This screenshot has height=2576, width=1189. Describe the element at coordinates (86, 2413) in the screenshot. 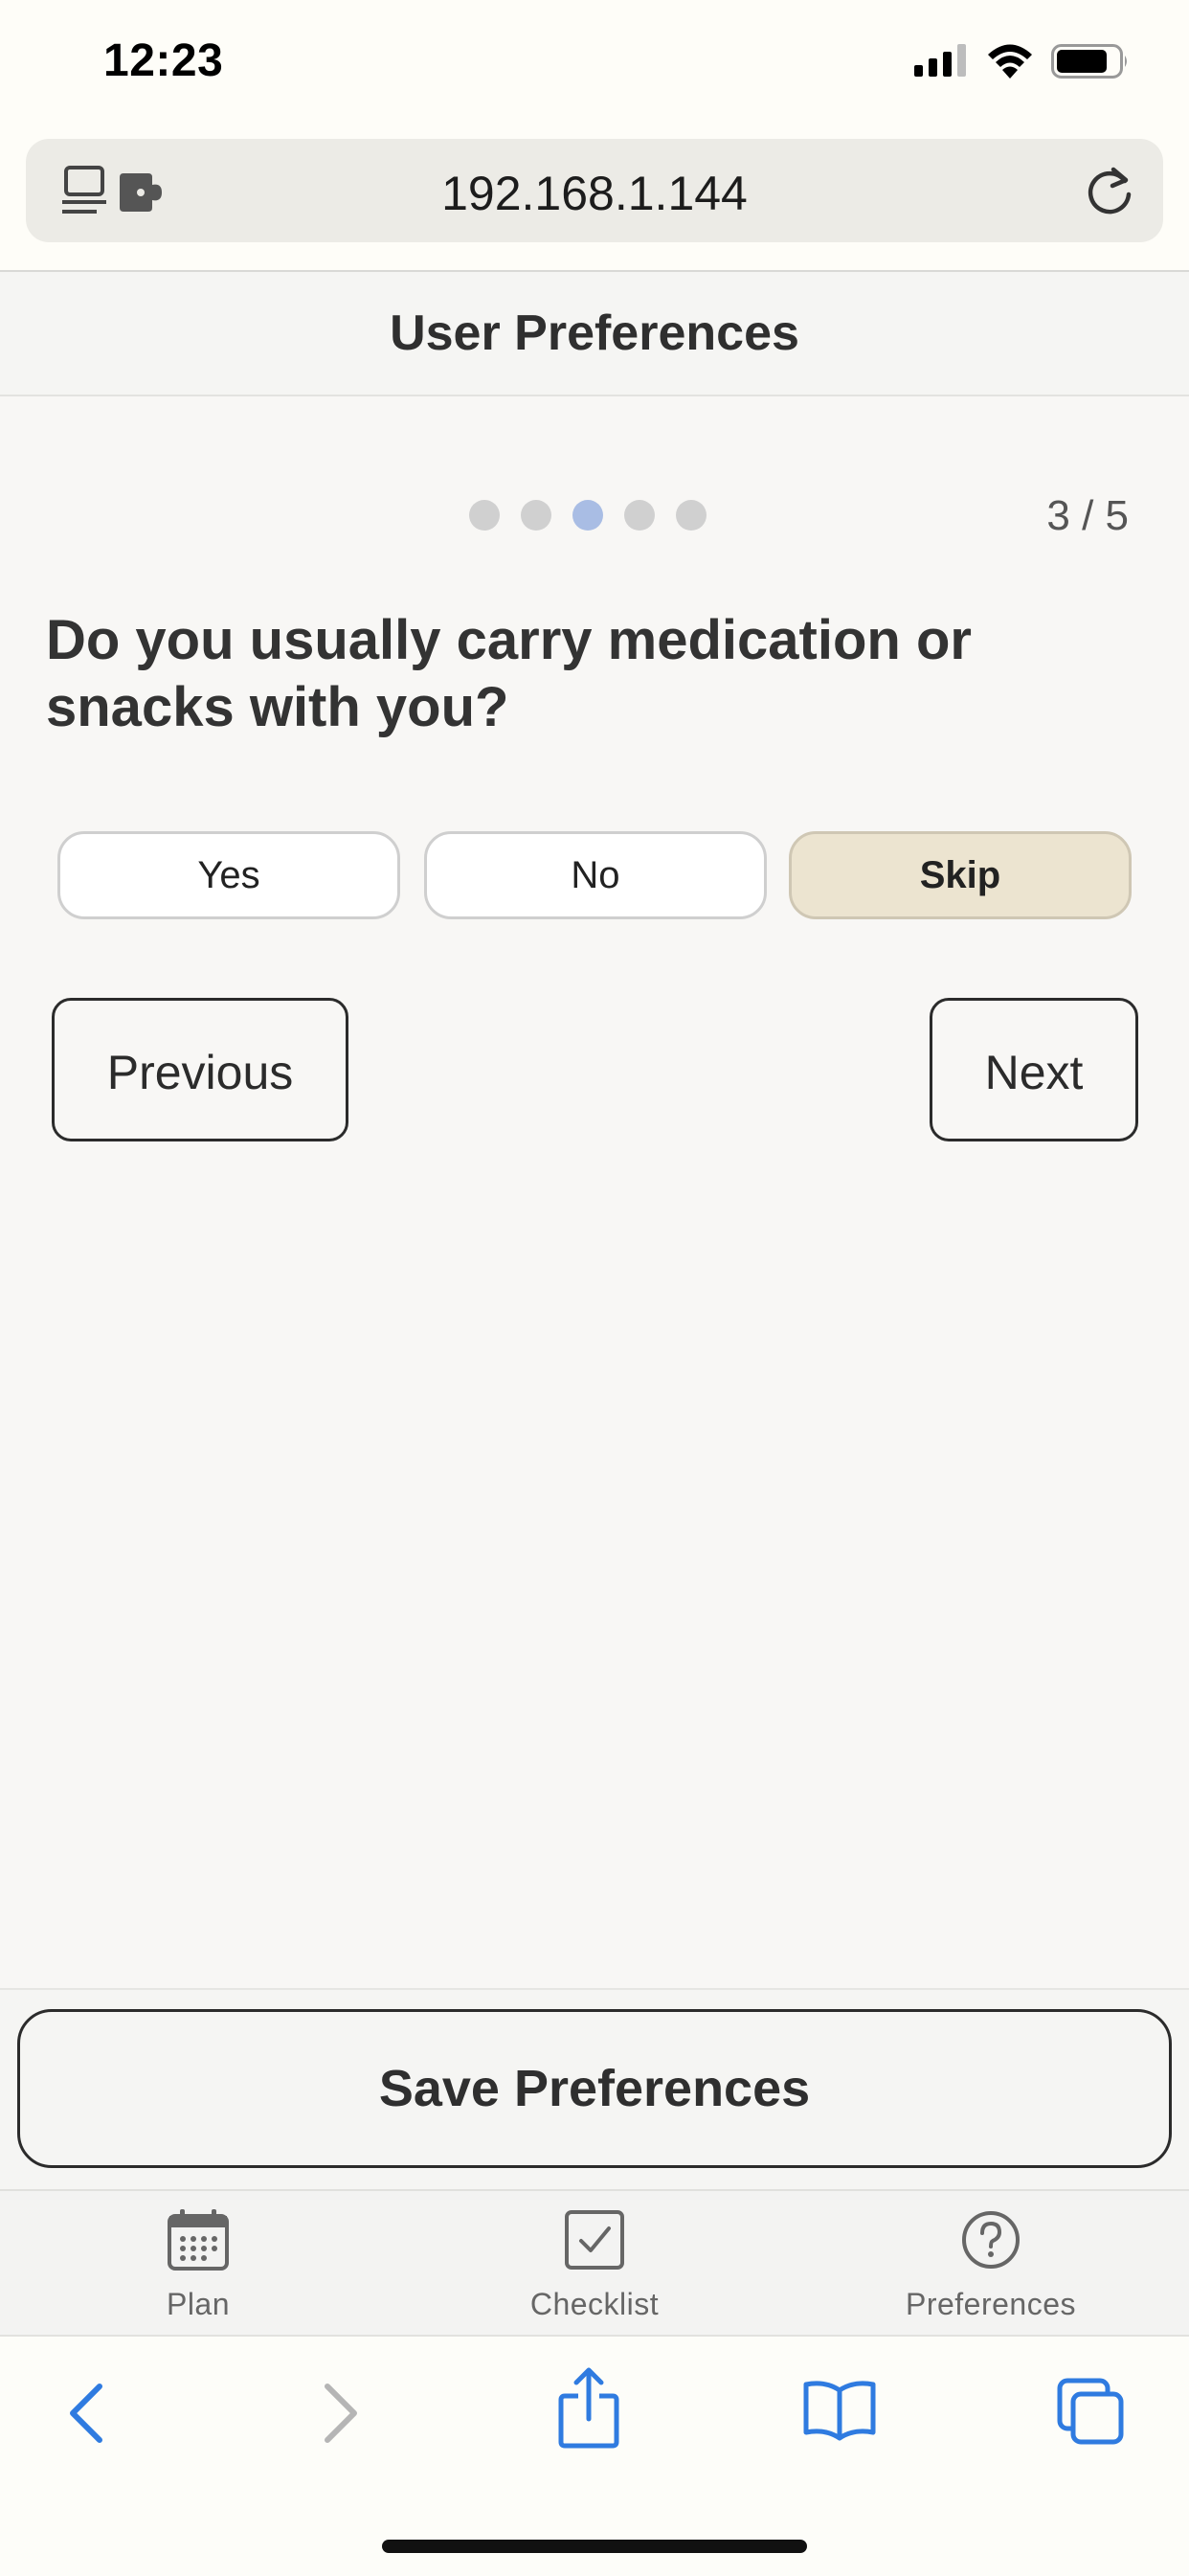

I see `back-icon` at that location.